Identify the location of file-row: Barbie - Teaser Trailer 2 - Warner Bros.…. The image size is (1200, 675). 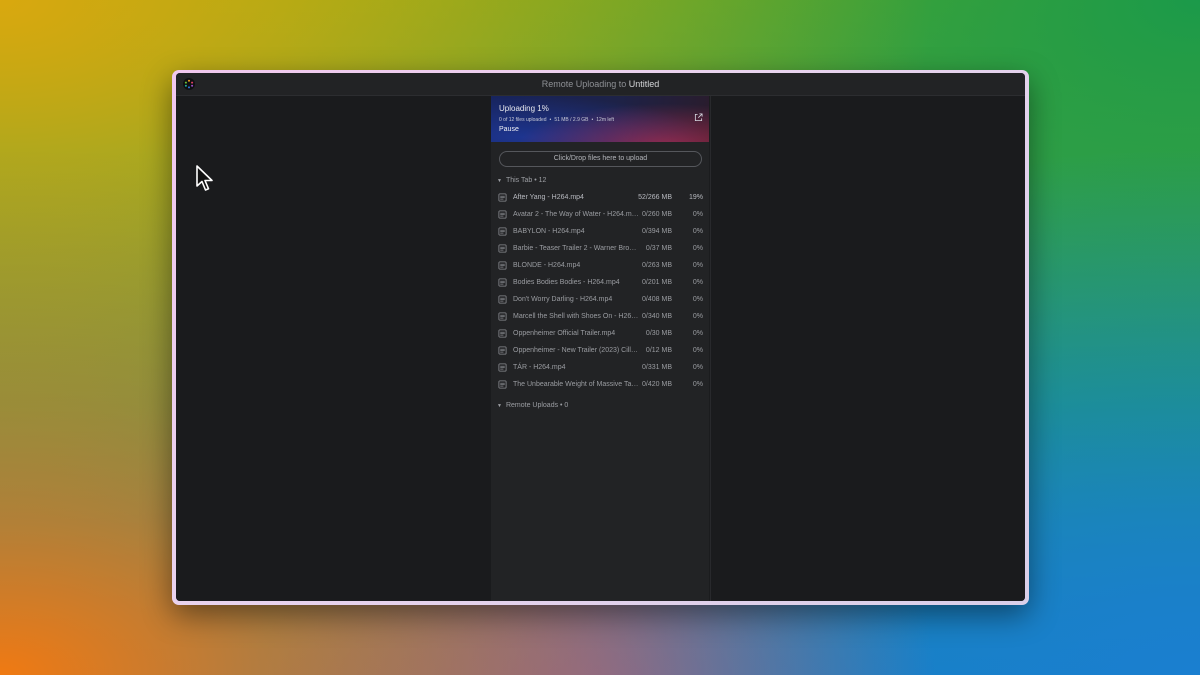
(600, 248).